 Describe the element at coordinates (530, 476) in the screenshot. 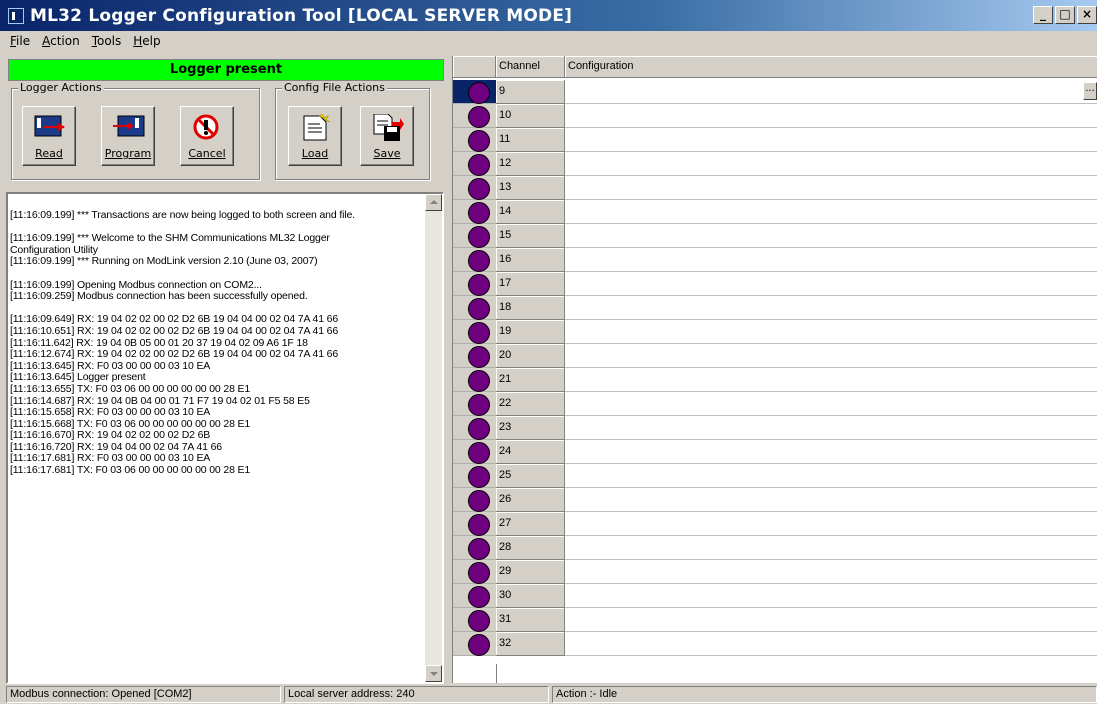

I see `channel-cell: 25` at that location.